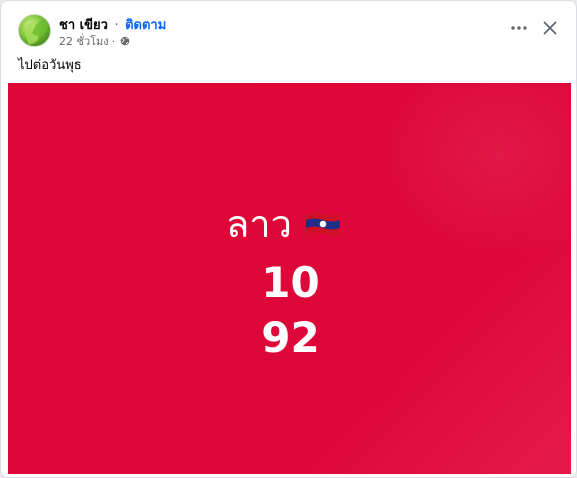  What do you see at coordinates (84, 41) in the screenshot?
I see `post-timestamp: 22 ชั่วโมง` at bounding box center [84, 41].